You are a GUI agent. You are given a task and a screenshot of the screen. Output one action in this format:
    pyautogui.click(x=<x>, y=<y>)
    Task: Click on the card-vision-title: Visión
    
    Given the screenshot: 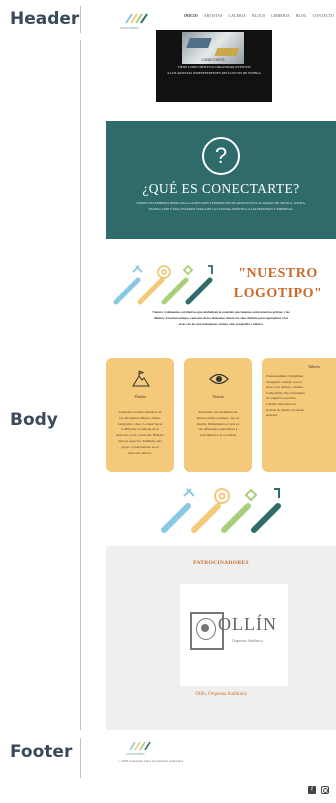 What is the action you would take?
    pyautogui.click(x=218, y=396)
    